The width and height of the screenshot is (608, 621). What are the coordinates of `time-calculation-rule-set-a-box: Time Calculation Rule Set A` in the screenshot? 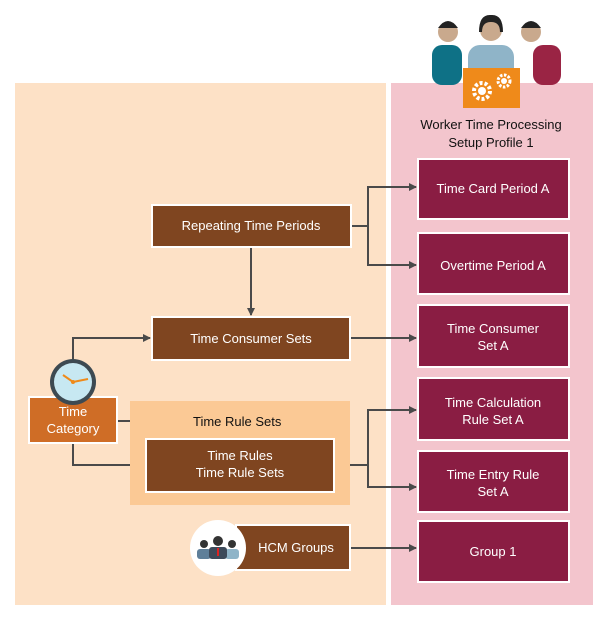 It's located at (493, 409).